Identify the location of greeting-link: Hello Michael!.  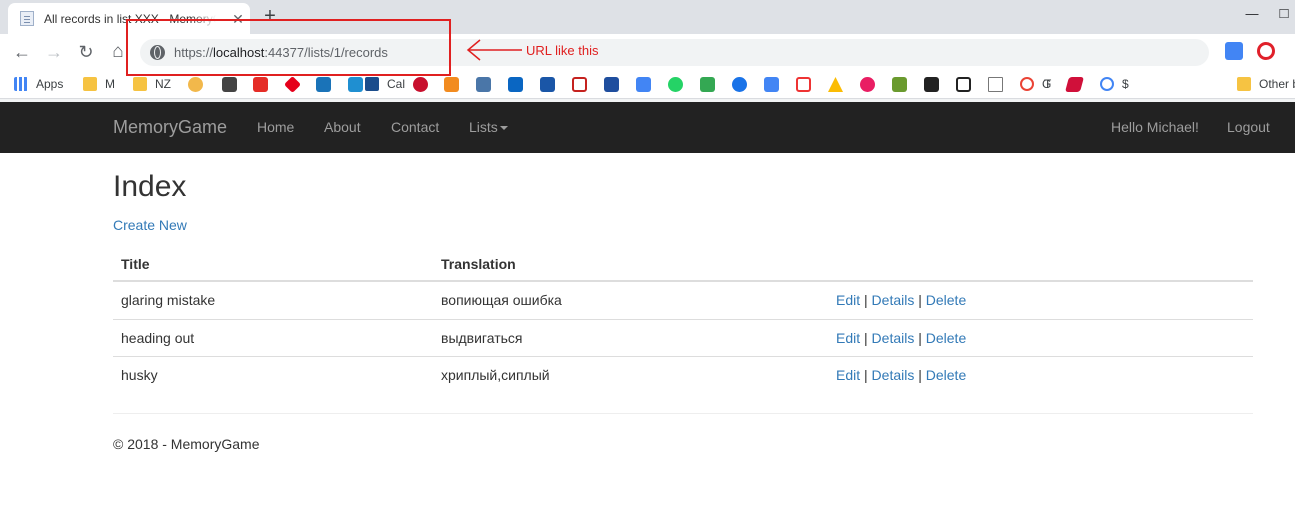
(1155, 127).